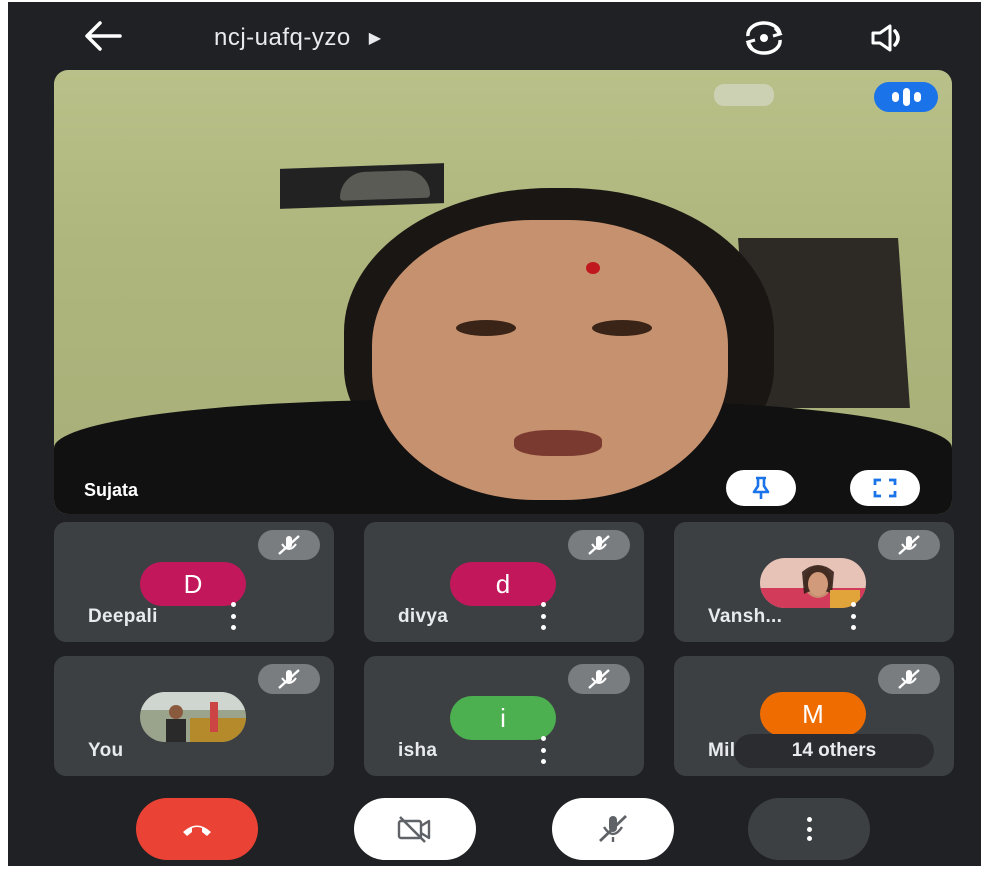 The image size is (989, 873). What do you see at coordinates (362, 186) in the screenshot?
I see `background-wall-frame` at bounding box center [362, 186].